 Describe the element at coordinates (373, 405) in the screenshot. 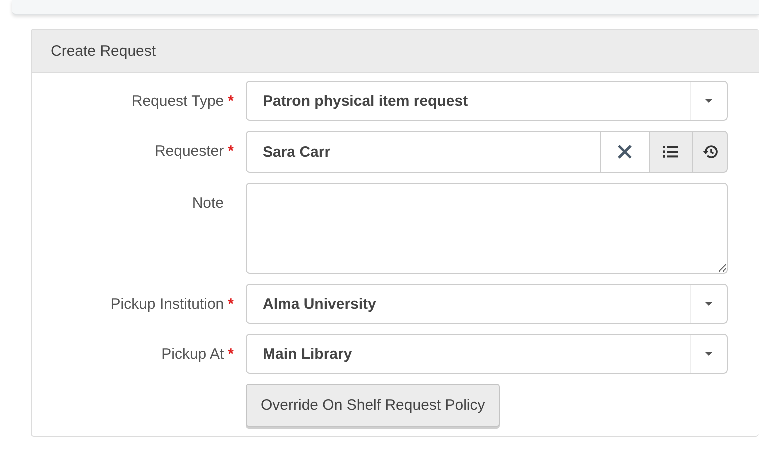

I see `override-button: Override On Shelf Request Policy` at that location.